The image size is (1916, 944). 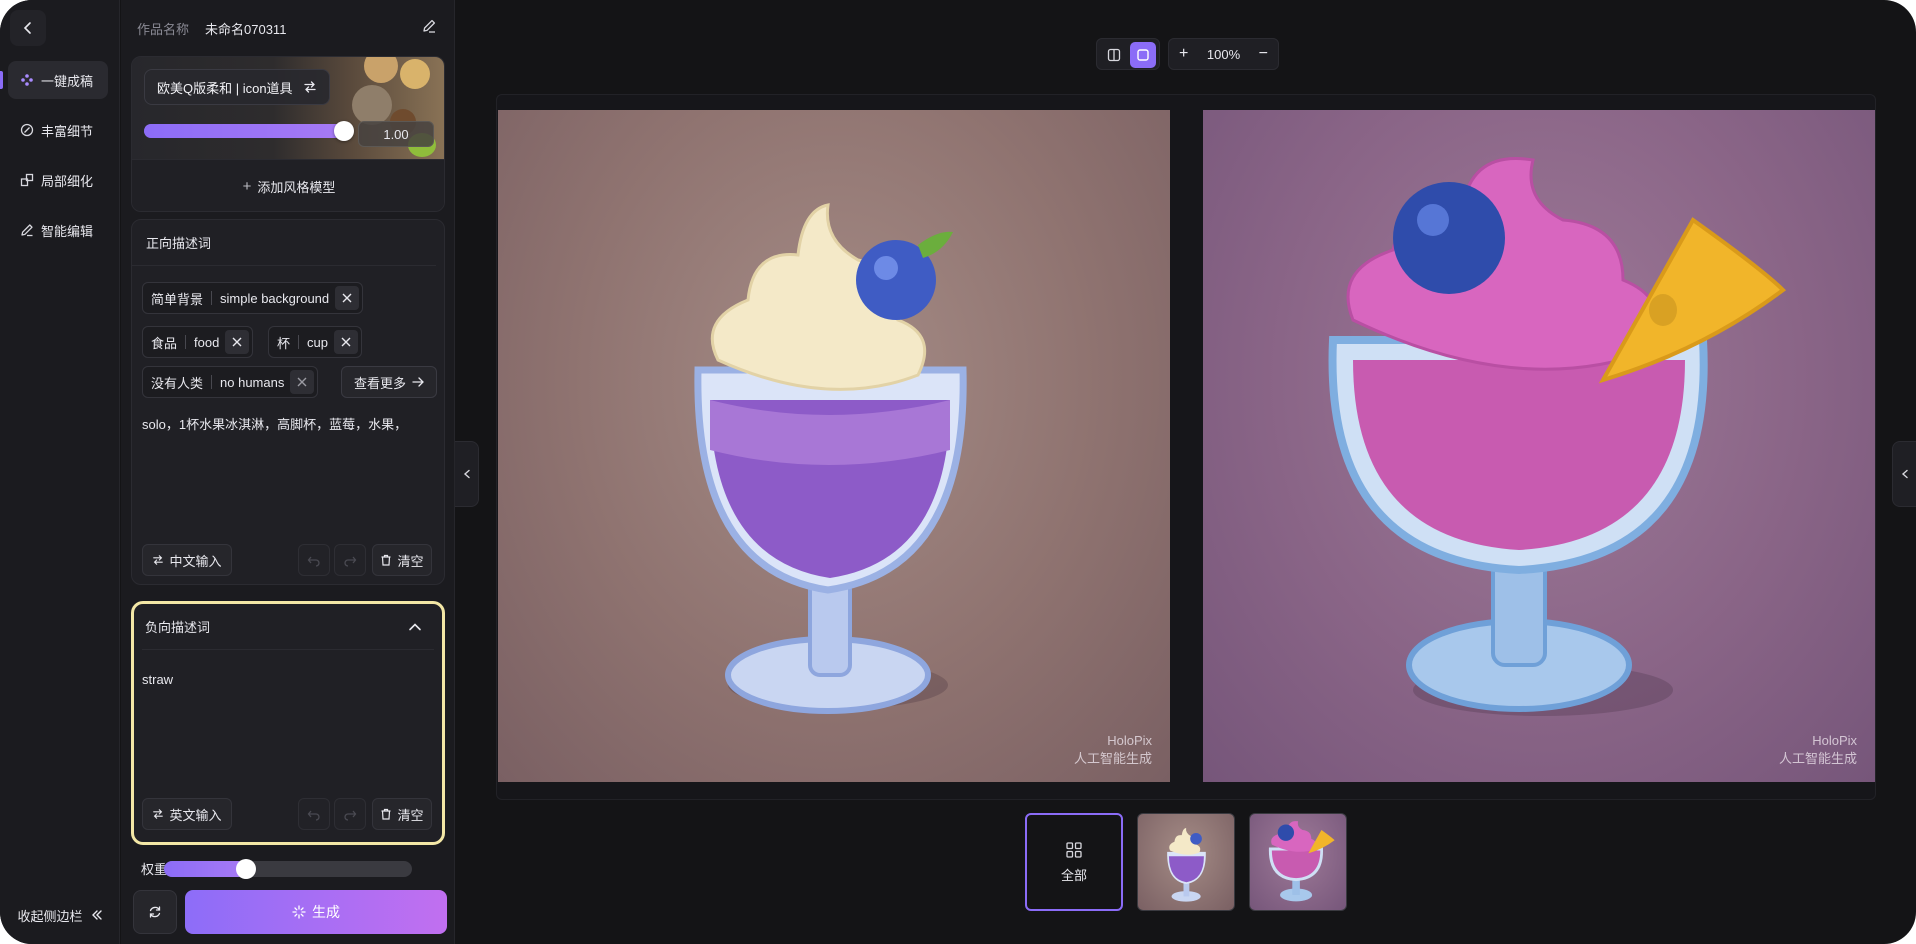 I want to click on watermark-note: 人工智能生成, so click(x=1817, y=758).